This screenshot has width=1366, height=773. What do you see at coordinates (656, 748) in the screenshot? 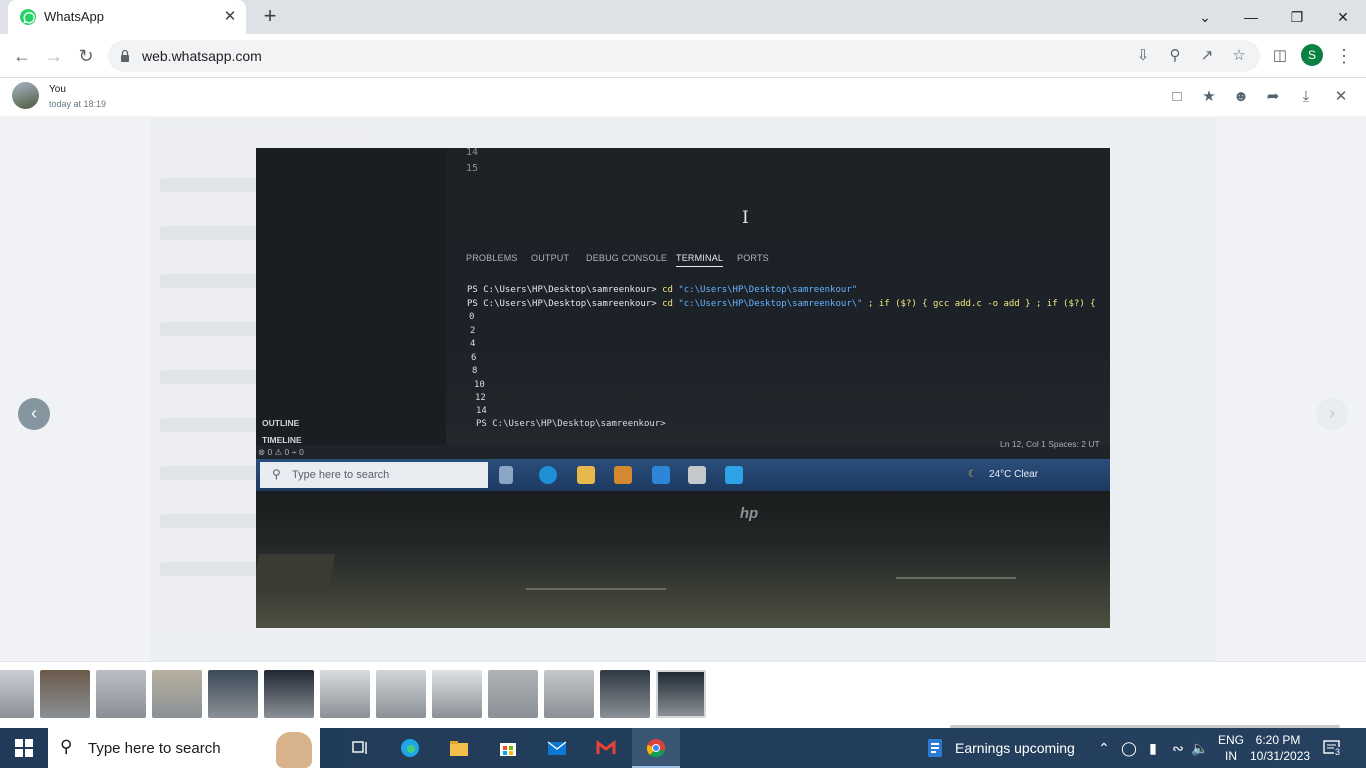
I see `chrome-icon` at bounding box center [656, 748].